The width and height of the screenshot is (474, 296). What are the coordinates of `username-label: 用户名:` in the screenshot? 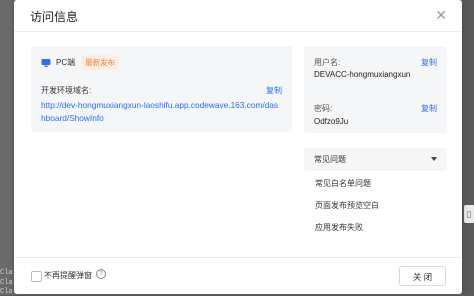 It's located at (327, 62).